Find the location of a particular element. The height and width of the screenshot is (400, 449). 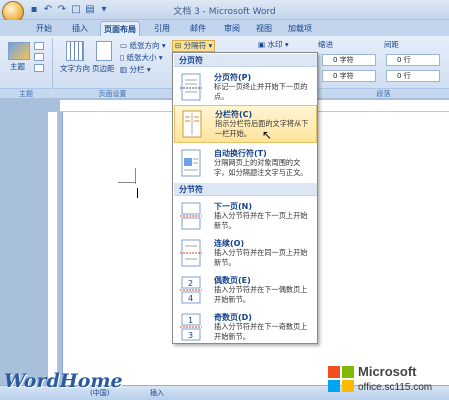

insert-mode-status: 插入 is located at coordinates (157, 393).